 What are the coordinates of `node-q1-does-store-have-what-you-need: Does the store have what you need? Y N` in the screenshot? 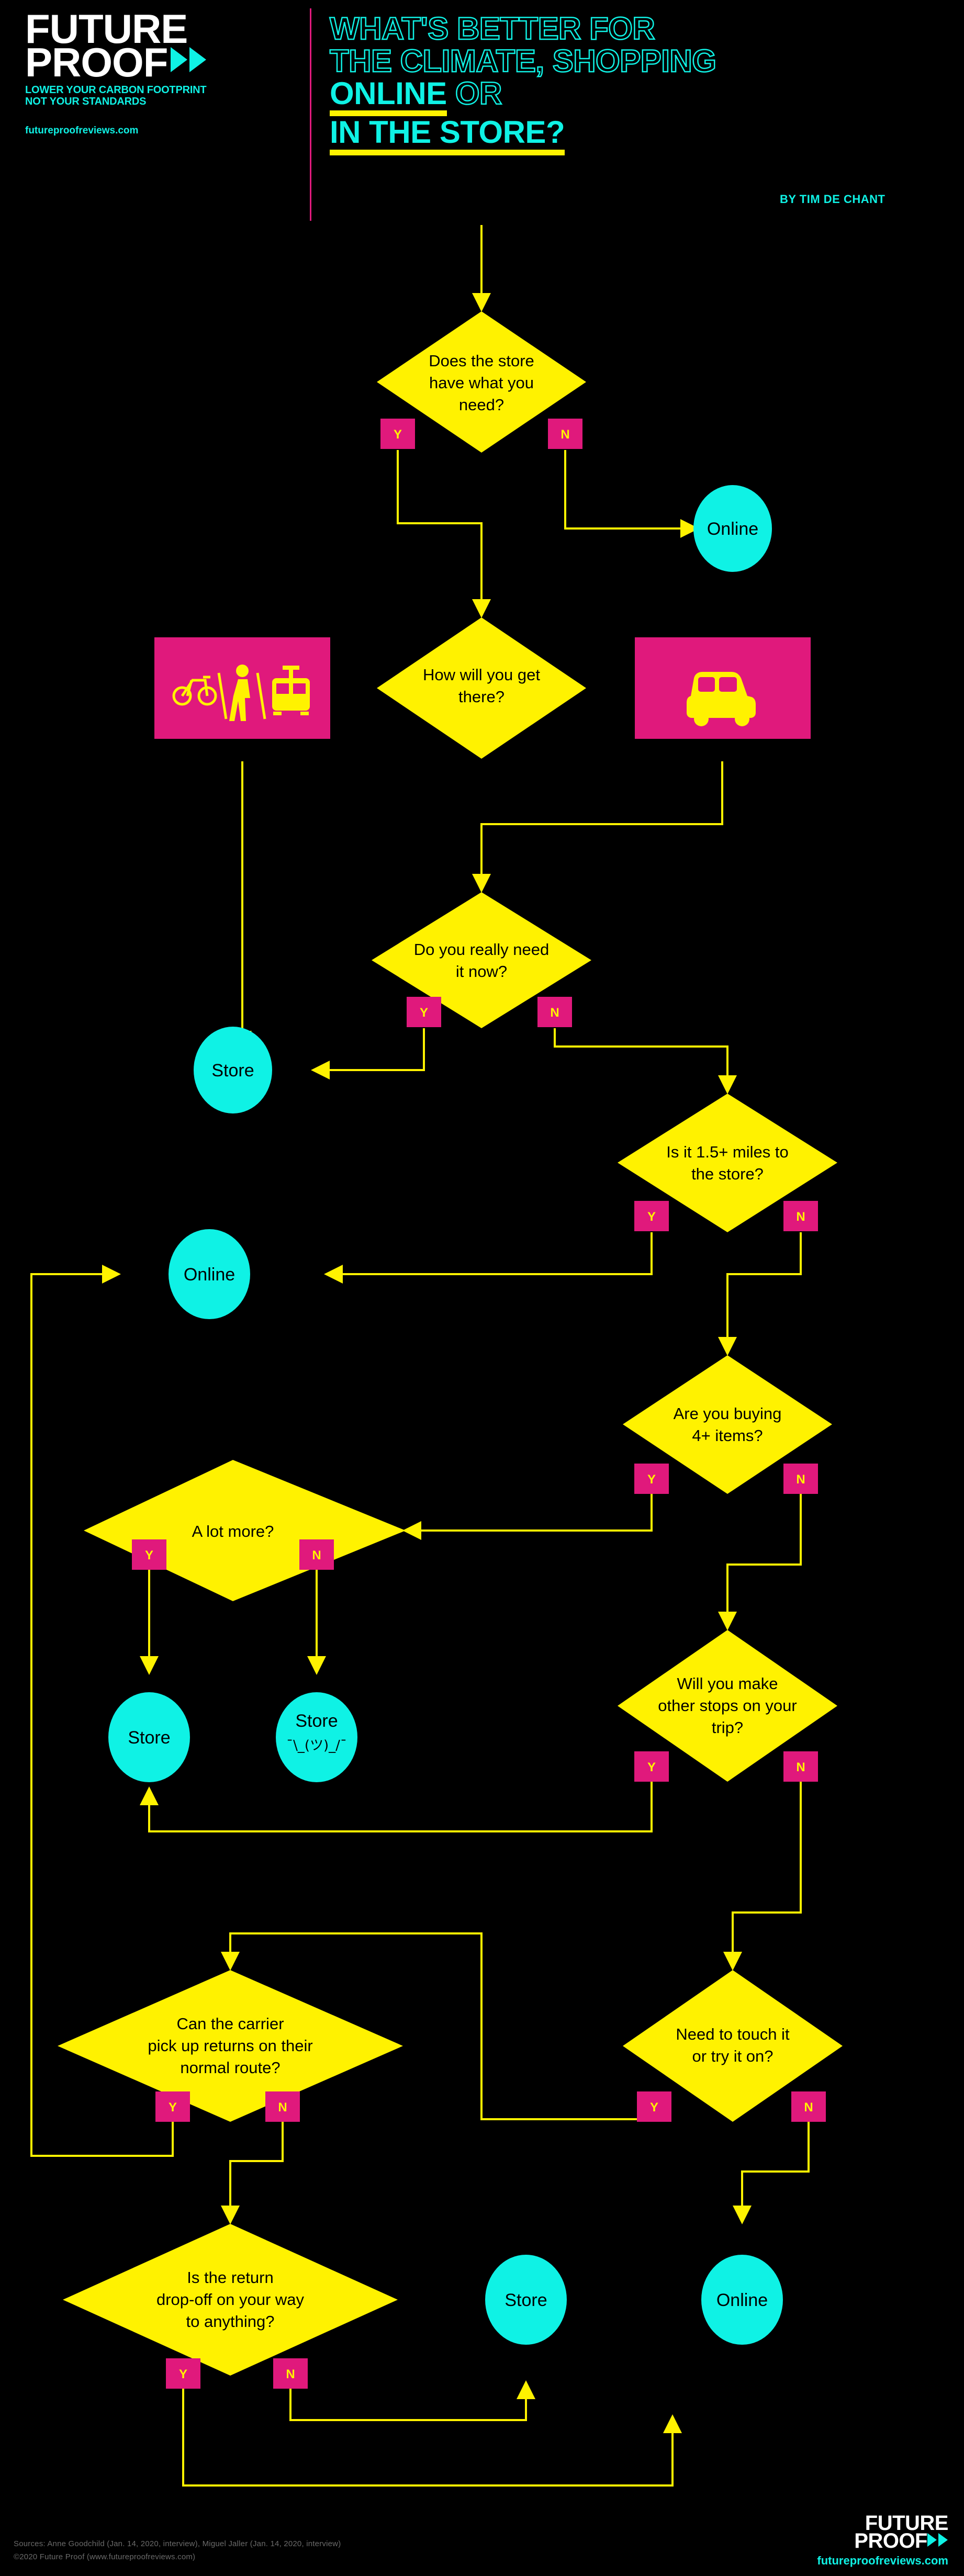 It's located at (482, 382).